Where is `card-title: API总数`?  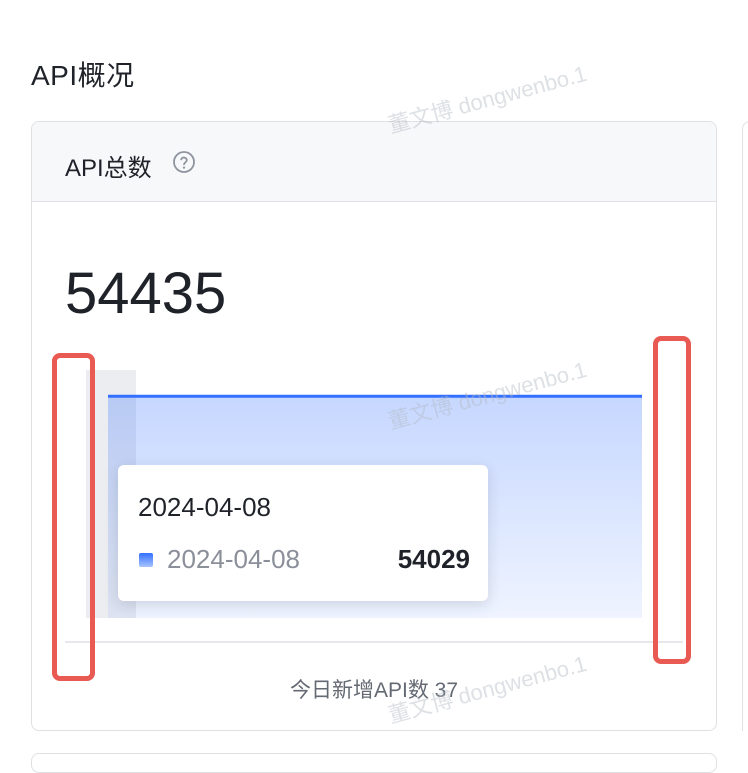 card-title: API总数 is located at coordinates (108, 168).